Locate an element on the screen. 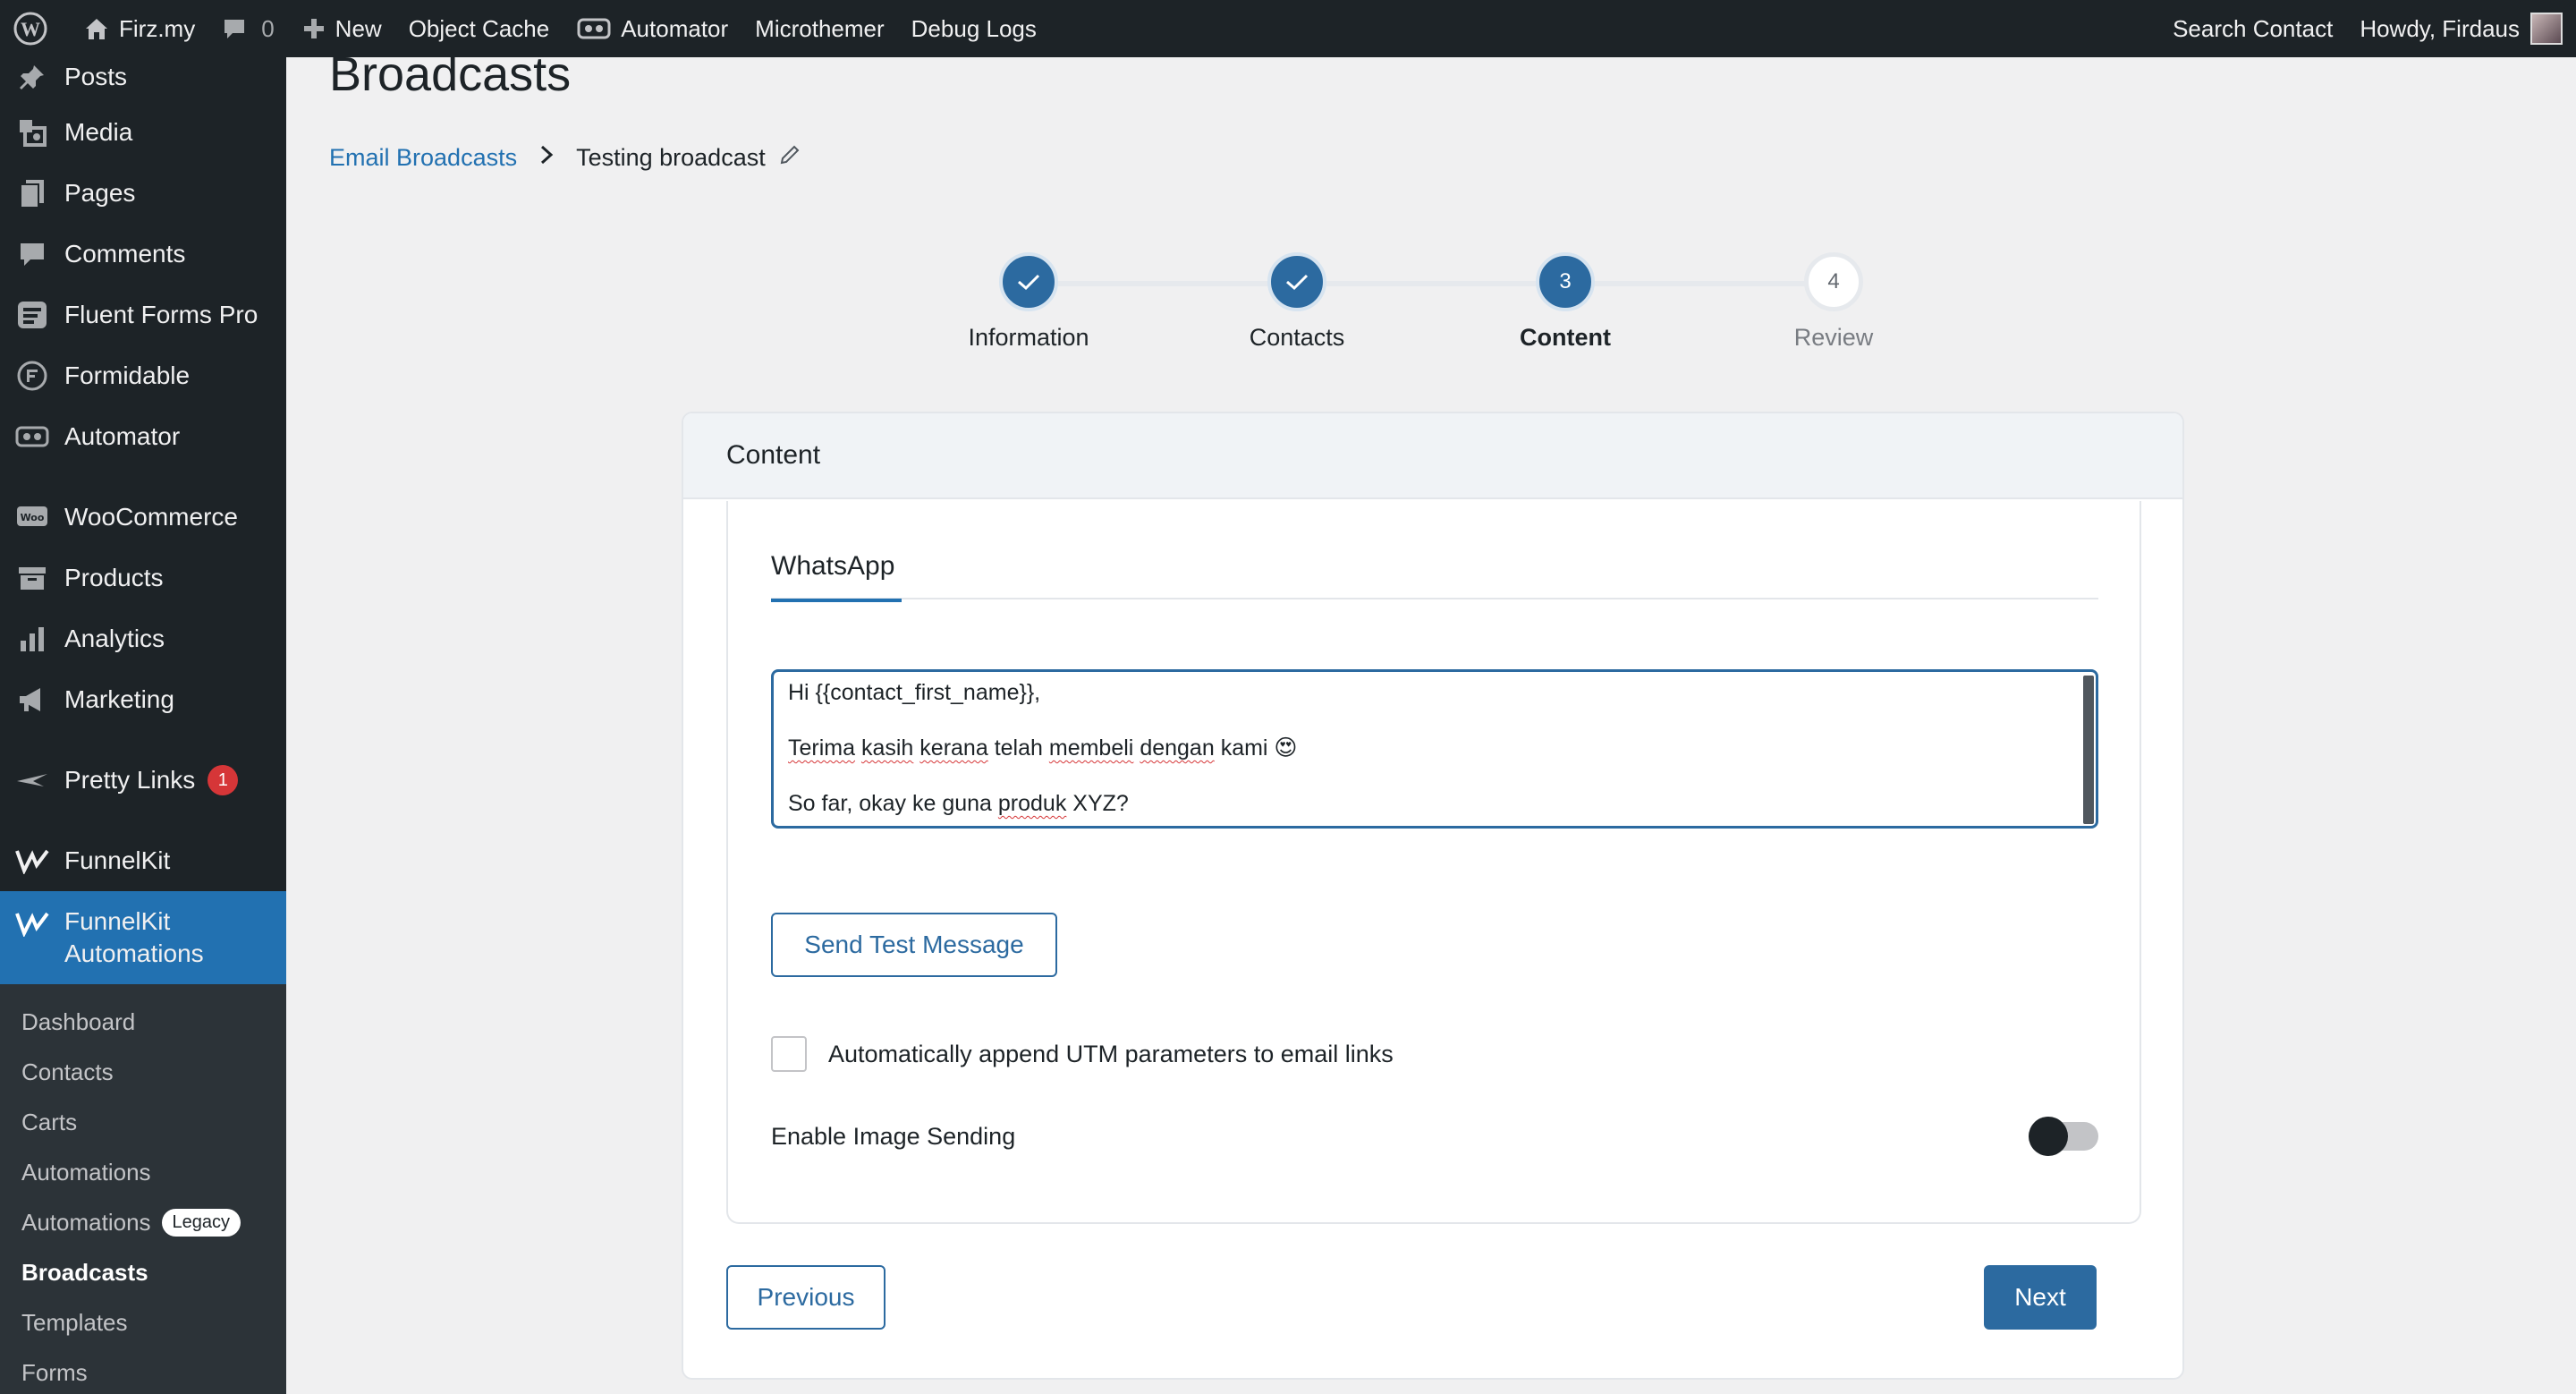 Image resolution: width=2576 pixels, height=1394 pixels. sidebar-item-comments: Comments is located at coordinates (143, 254).